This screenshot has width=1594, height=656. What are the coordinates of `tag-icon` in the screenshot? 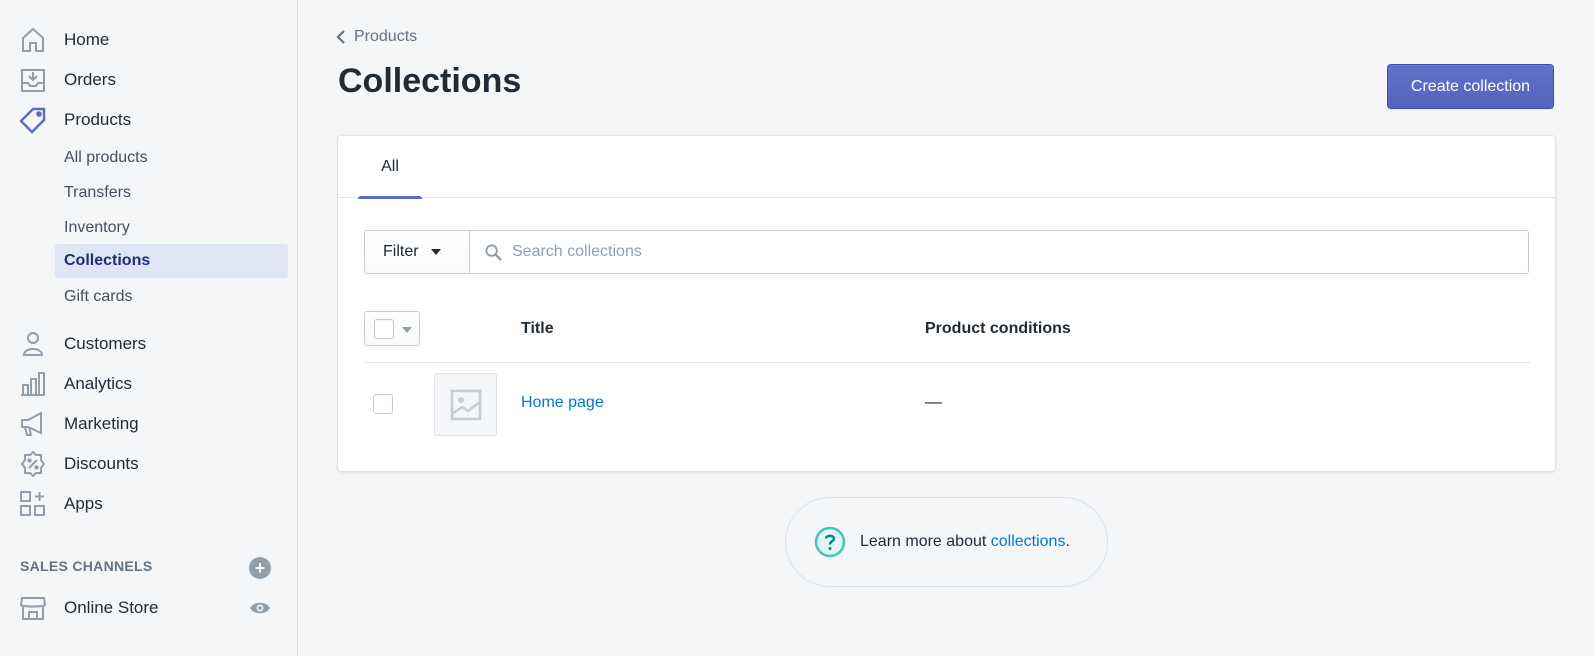 It's located at (33, 120).